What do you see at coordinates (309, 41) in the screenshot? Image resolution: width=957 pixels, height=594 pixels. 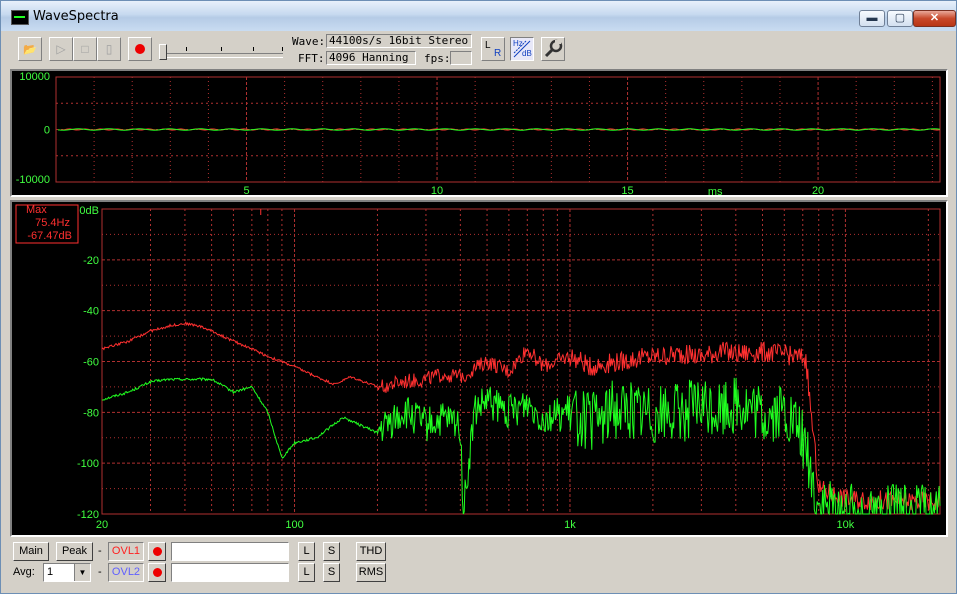 I see `wave-label: Wave:` at bounding box center [309, 41].